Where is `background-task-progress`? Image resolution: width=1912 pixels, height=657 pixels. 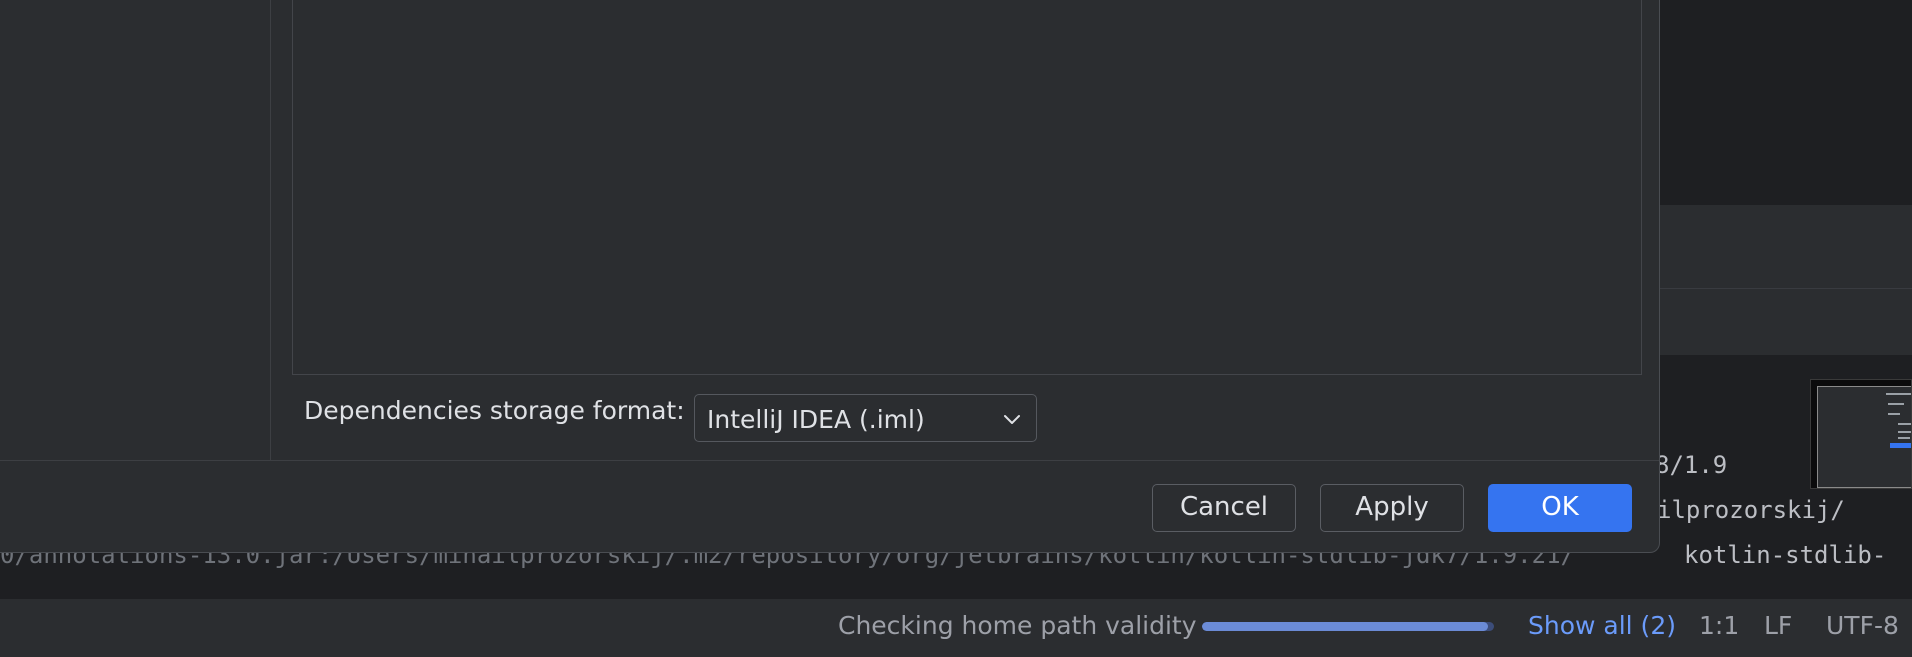 background-task-progress is located at coordinates (1348, 626).